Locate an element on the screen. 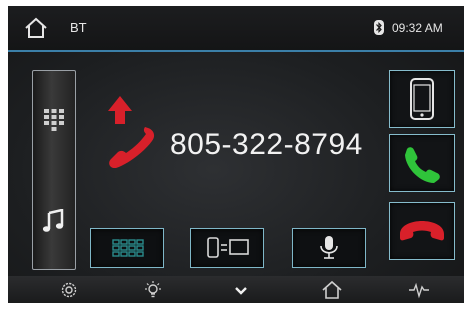  music-note-icon is located at coordinates (53, 221).